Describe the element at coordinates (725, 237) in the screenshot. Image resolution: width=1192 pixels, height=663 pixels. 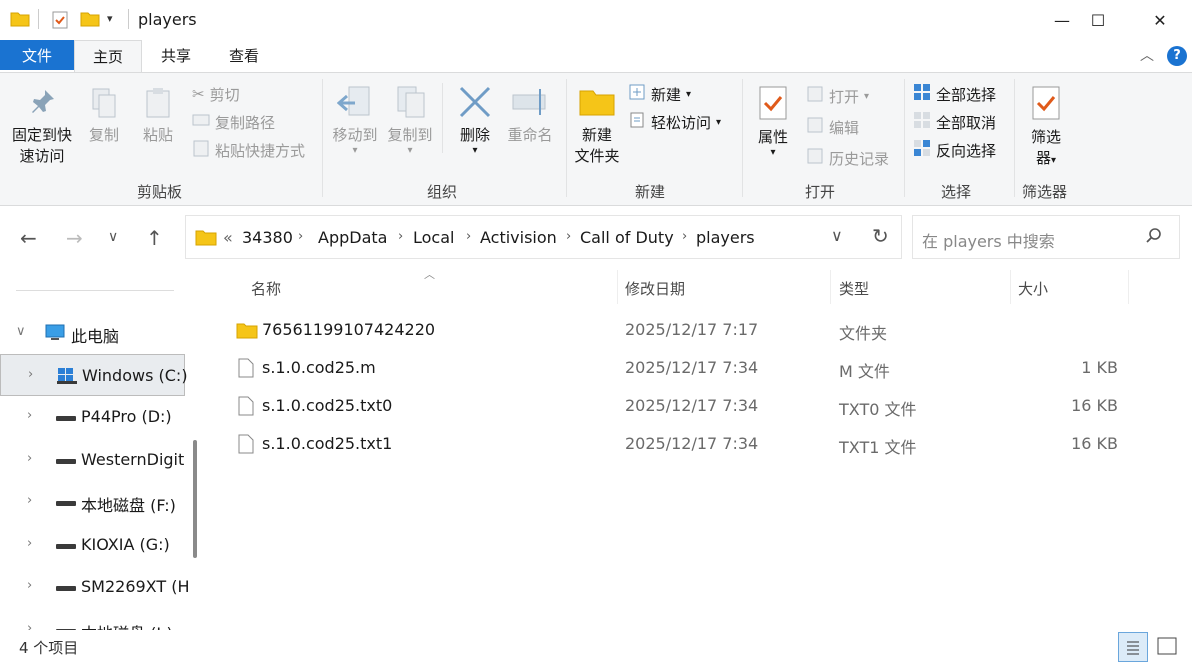
I see `breadcrumb-players: players` at that location.